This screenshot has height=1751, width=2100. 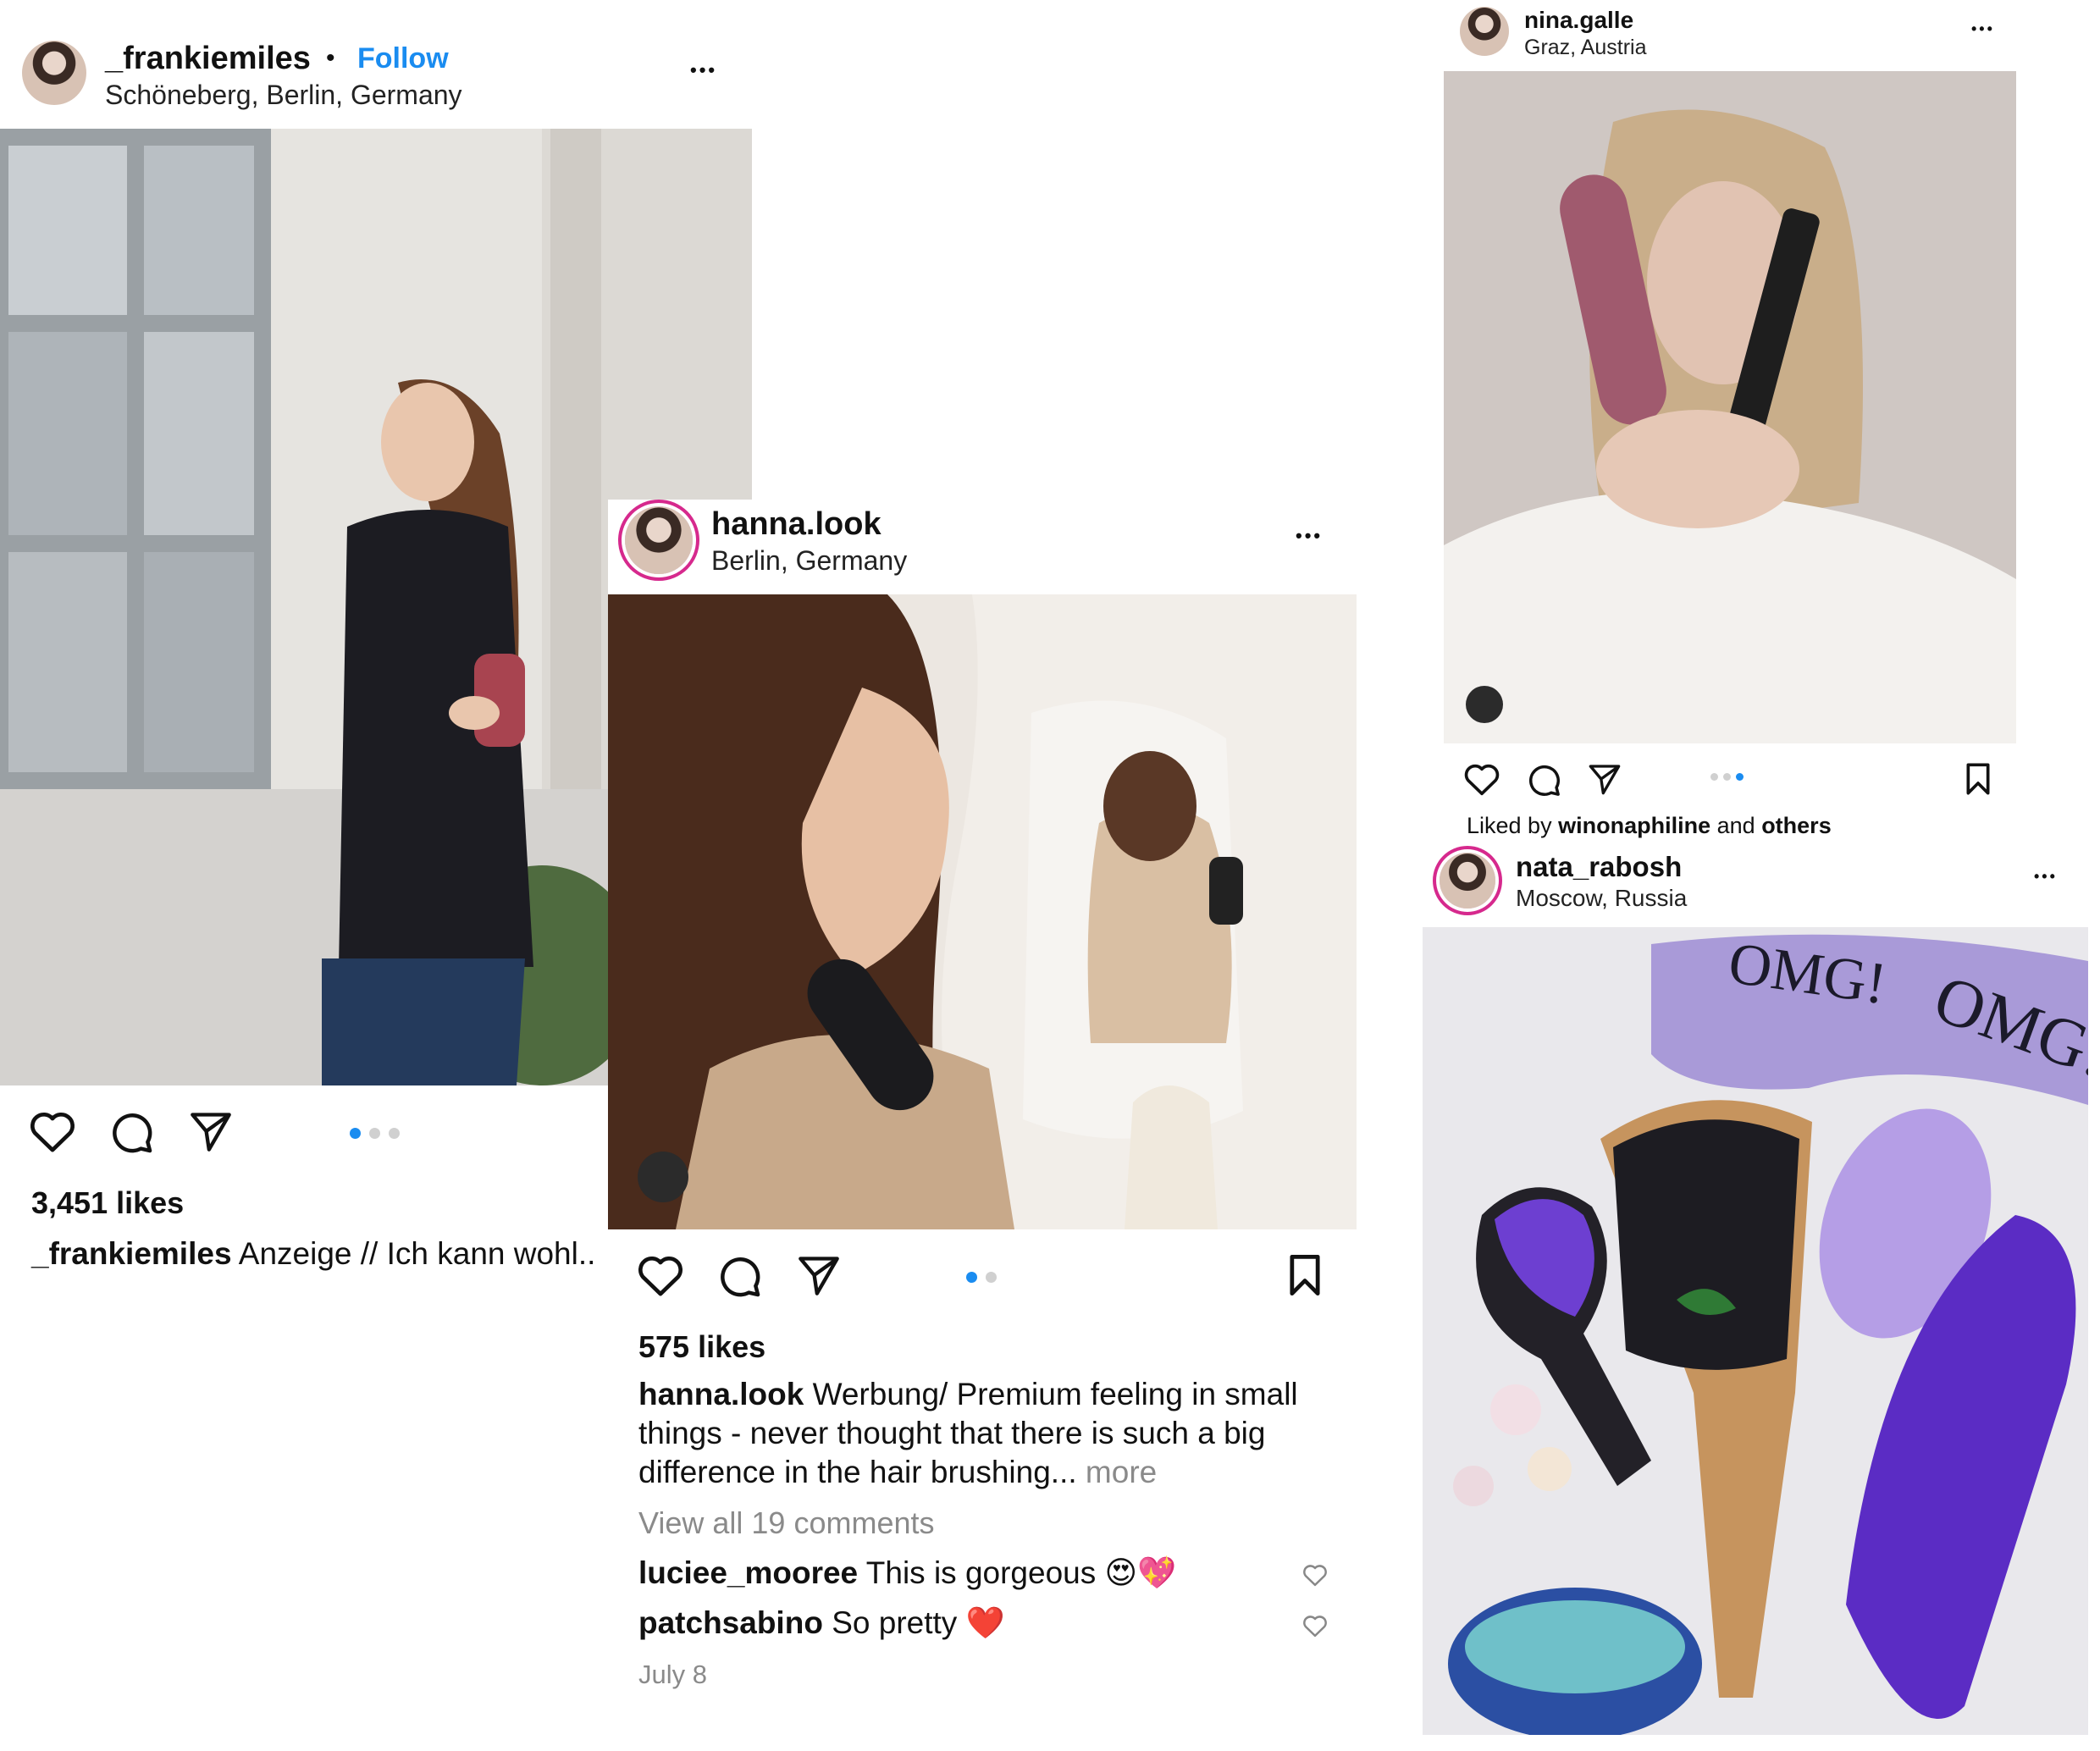 I want to click on likes-count: 575 likes, so click(x=701, y=1347).